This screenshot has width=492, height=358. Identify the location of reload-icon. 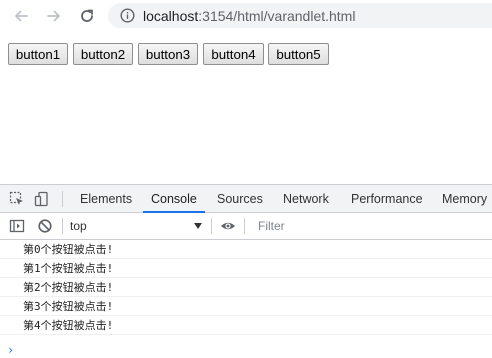
(87, 15).